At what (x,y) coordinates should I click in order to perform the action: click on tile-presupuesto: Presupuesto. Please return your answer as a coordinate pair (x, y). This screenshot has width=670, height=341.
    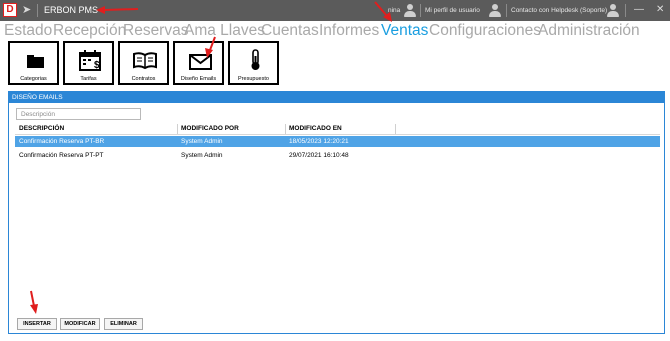
    Looking at the image, I should click on (253, 63).